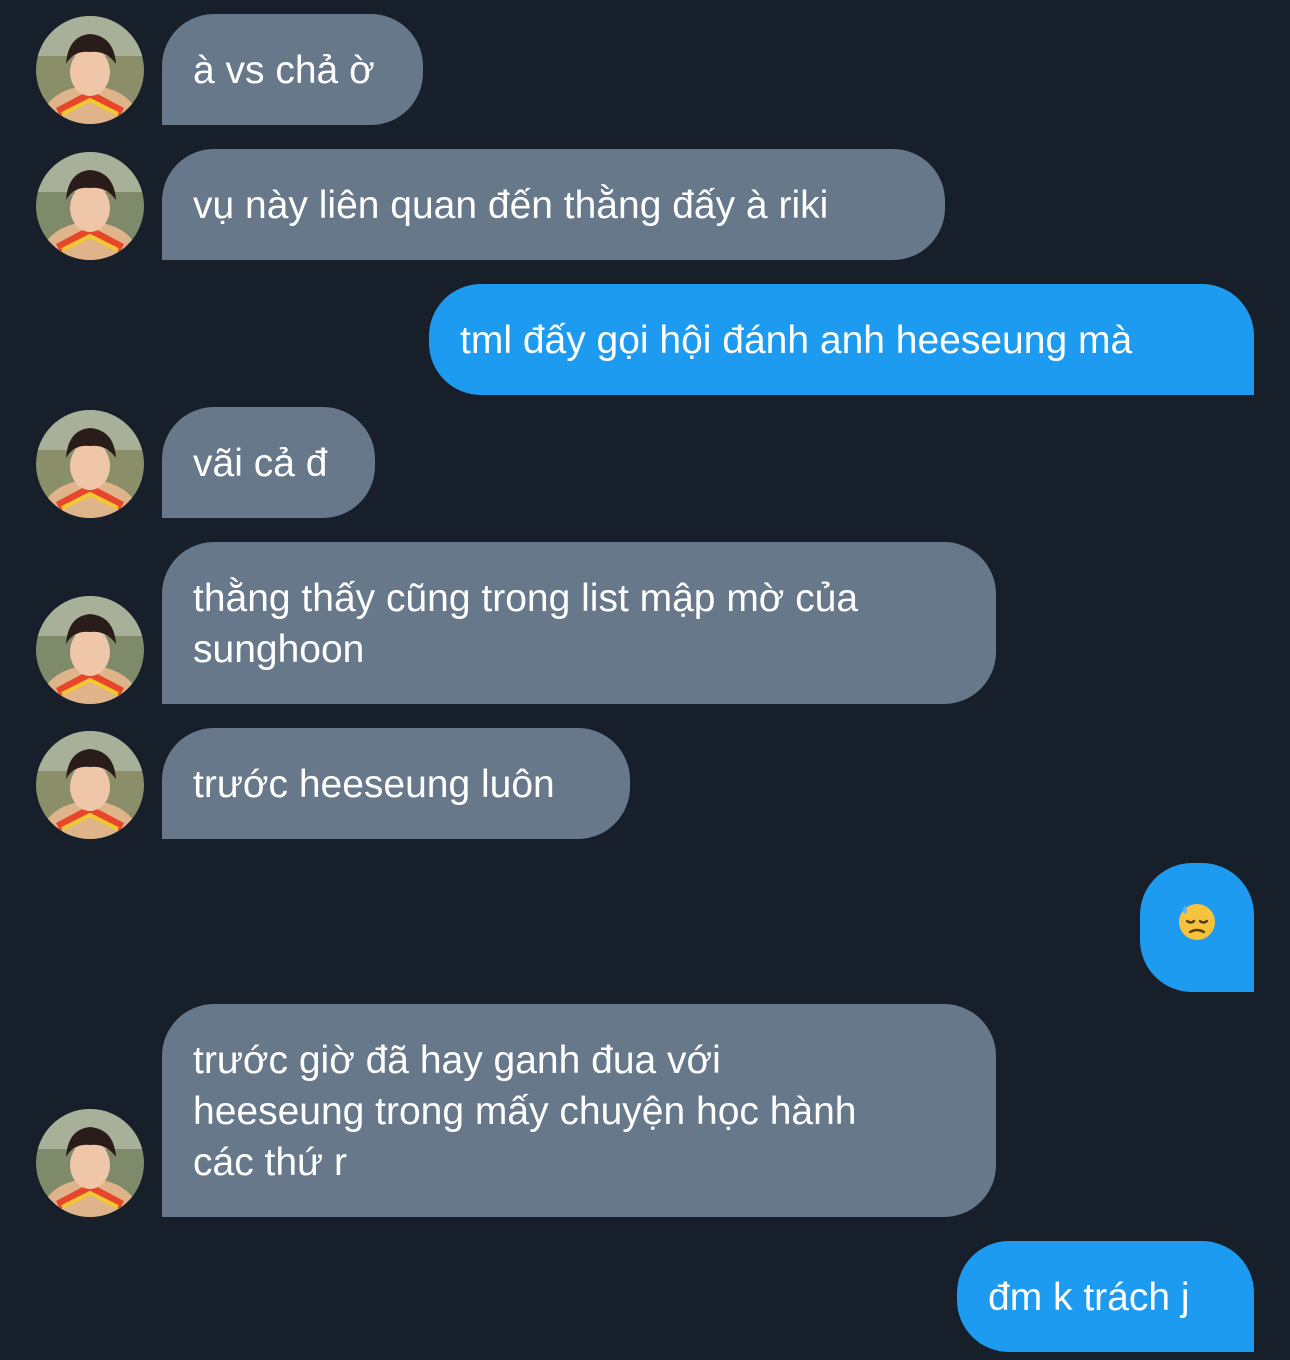 The image size is (1290, 1360). Describe the element at coordinates (526, 598) in the screenshot. I see `message-text-line: thằng thấy cũng trong list mập mờ của` at that location.